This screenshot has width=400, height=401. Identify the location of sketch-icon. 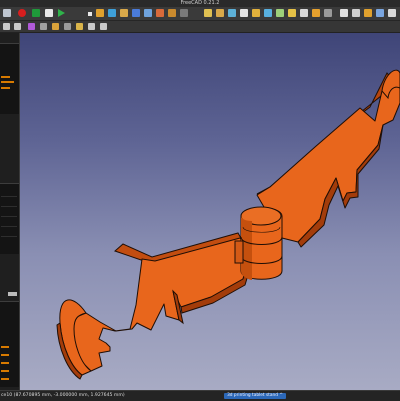
(208, 13).